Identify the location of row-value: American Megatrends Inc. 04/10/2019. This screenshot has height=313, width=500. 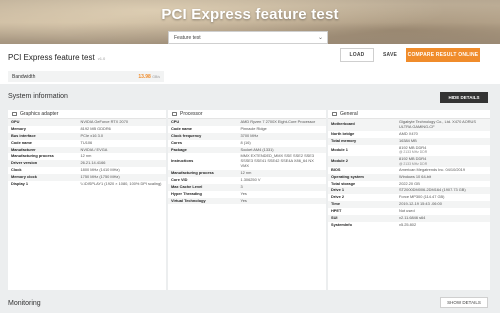
(443, 170).